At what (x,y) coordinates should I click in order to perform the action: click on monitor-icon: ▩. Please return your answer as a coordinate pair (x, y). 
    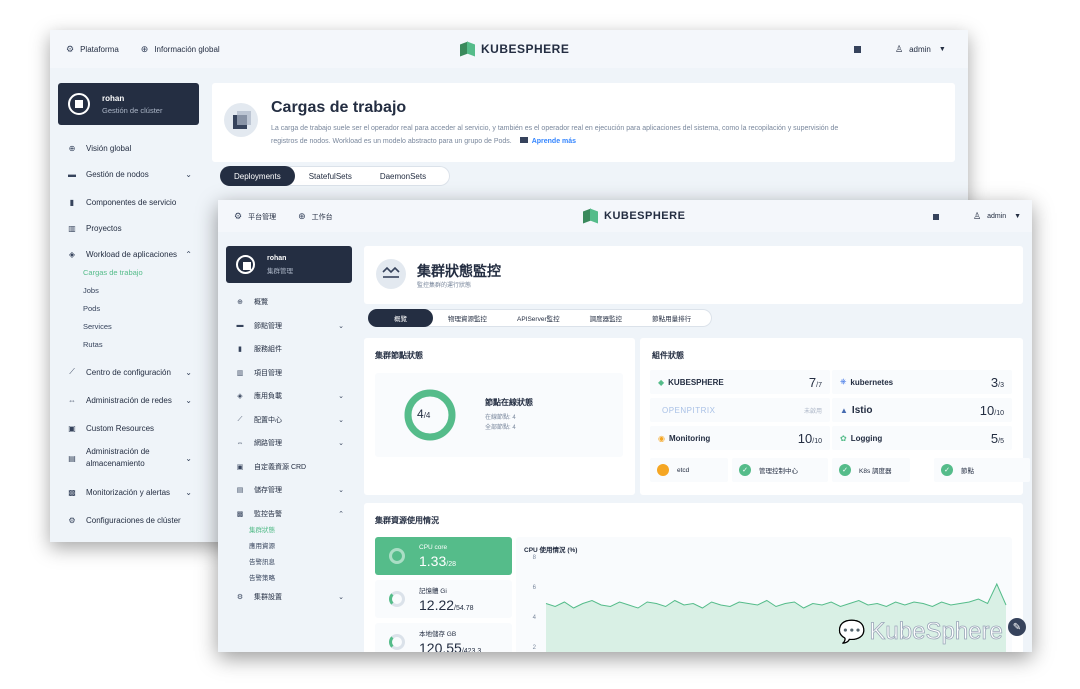
    Looking at the image, I should click on (72, 492).